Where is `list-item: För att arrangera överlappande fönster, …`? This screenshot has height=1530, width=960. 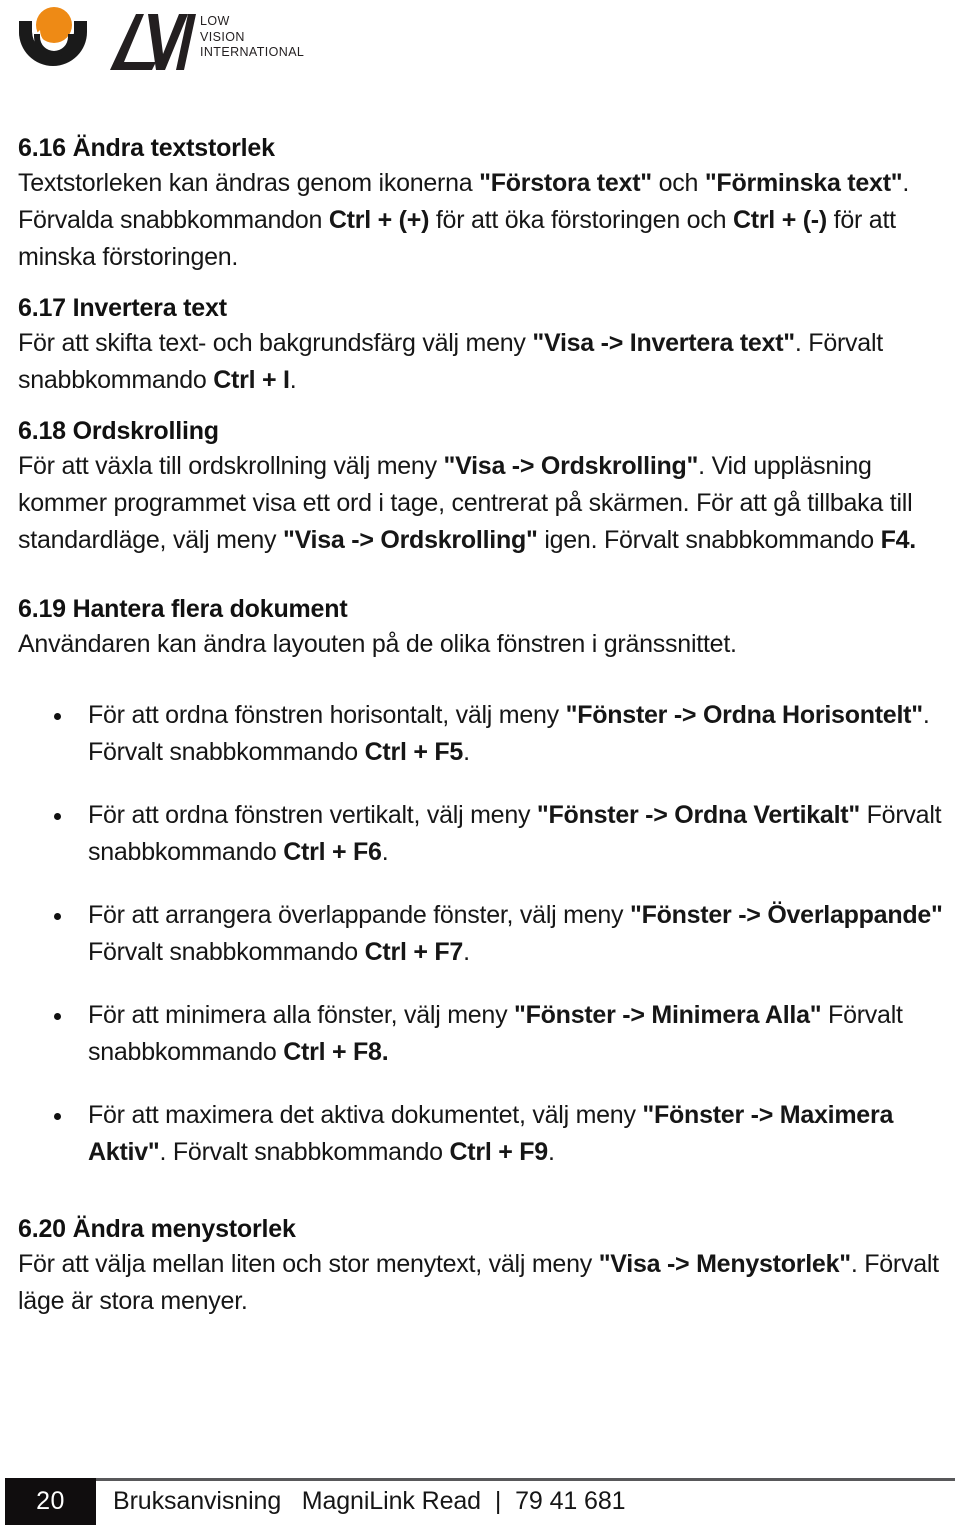
list-item: För att arrangera överlappande fönster, … is located at coordinates (485, 934).